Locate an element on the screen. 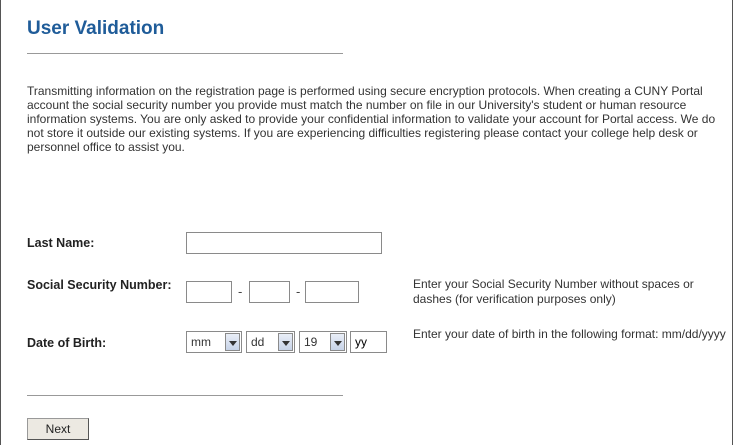 Image resolution: width=739 pixels, height=445 pixels. next-button: Next is located at coordinates (58, 429).